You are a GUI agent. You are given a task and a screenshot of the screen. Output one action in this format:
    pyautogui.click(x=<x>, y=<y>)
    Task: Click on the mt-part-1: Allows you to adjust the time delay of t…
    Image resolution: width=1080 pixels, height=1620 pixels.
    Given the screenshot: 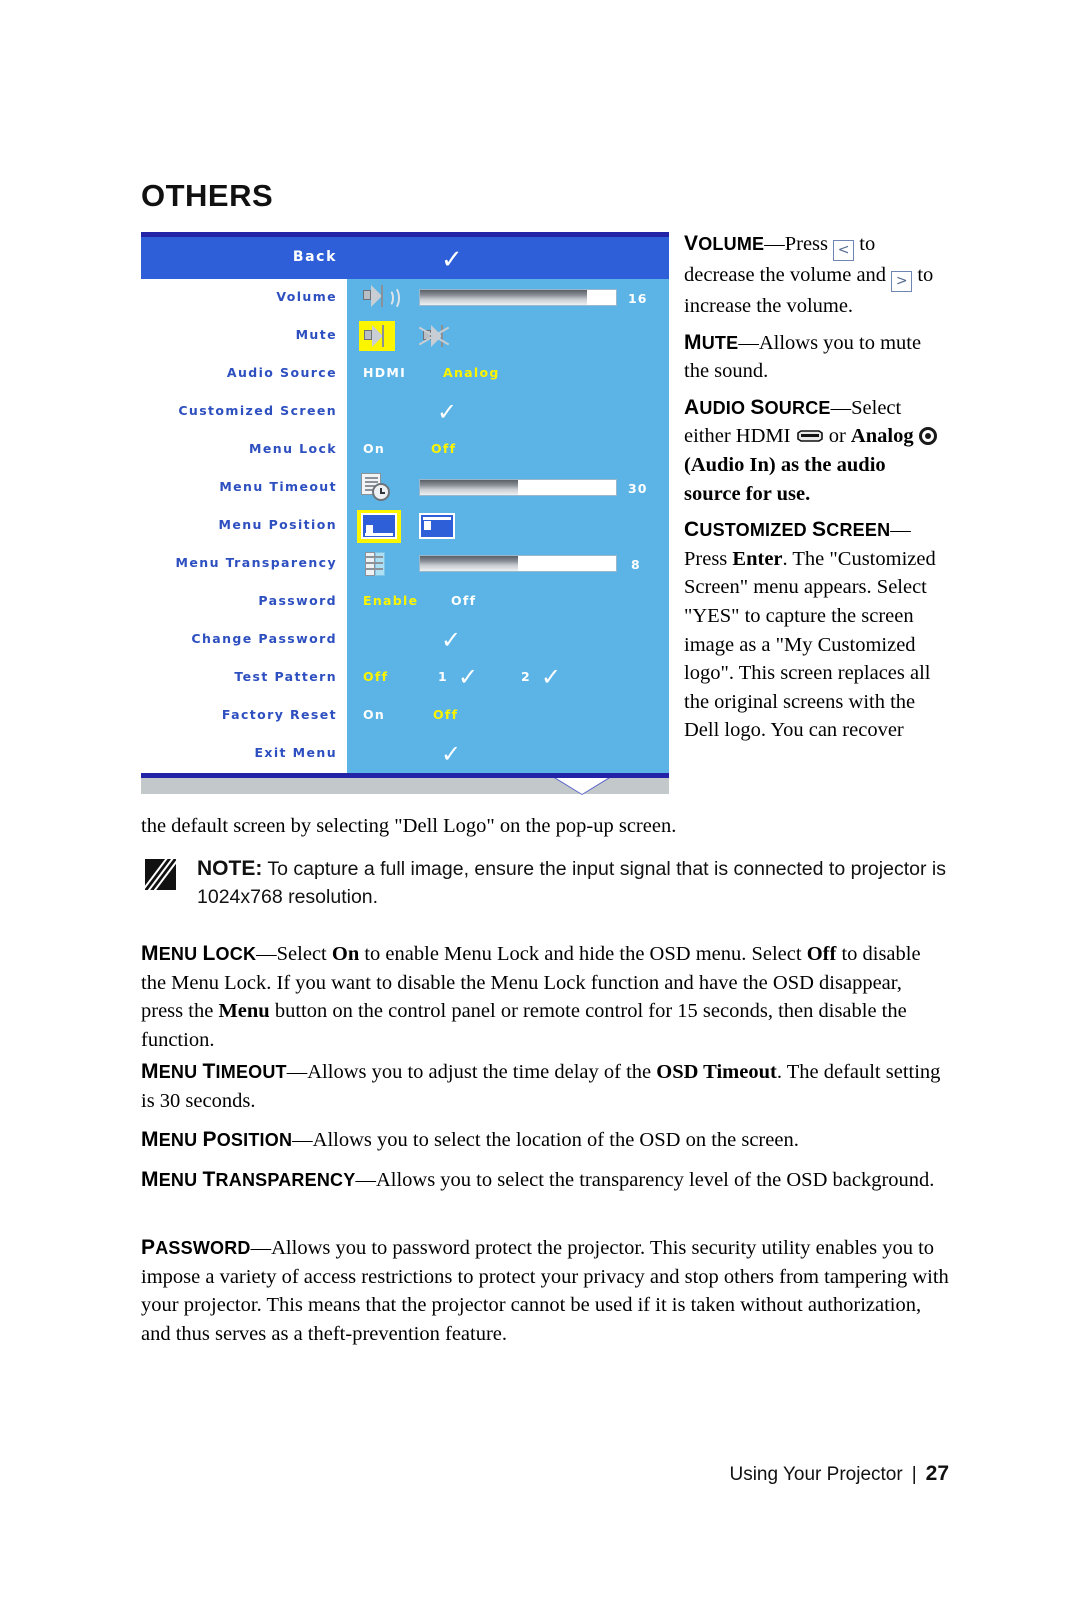 What is the action you would take?
    pyautogui.click(x=479, y=1072)
    